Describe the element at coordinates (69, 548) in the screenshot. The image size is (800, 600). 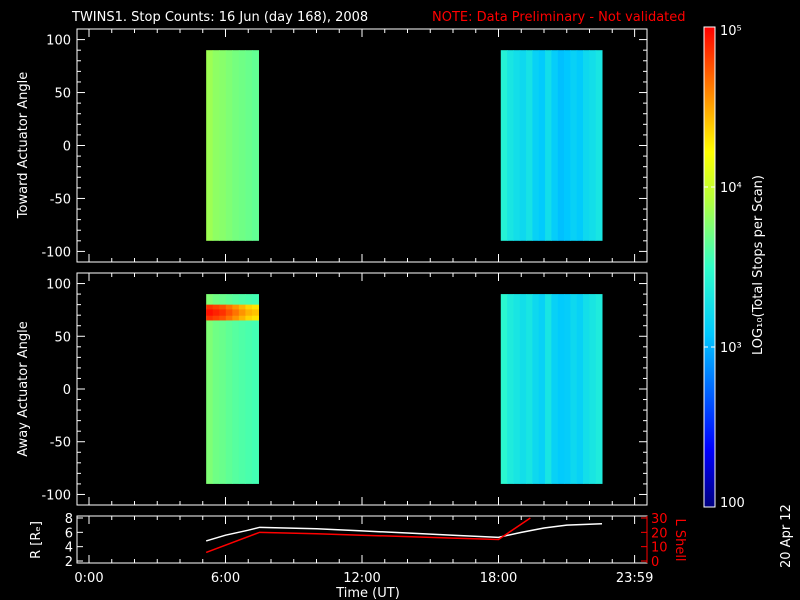
I see `y-tick-label: 4` at that location.